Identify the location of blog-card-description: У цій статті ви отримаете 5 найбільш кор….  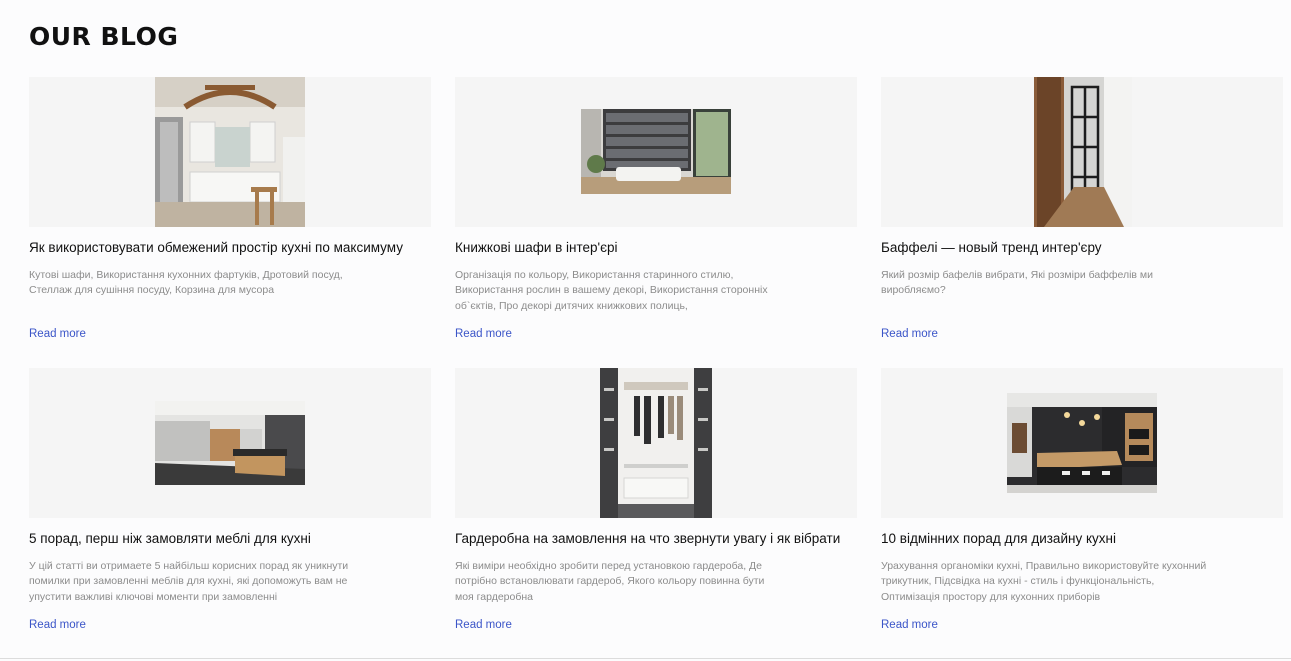
(189, 581).